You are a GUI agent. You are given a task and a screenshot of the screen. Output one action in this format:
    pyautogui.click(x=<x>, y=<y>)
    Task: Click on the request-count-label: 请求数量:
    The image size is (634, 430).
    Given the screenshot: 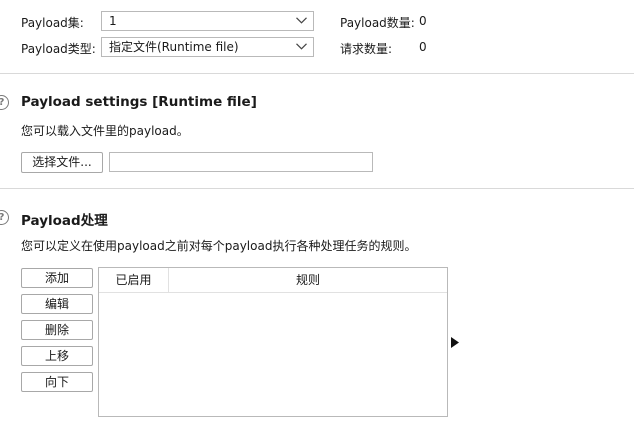 What is the action you would take?
    pyautogui.click(x=366, y=49)
    